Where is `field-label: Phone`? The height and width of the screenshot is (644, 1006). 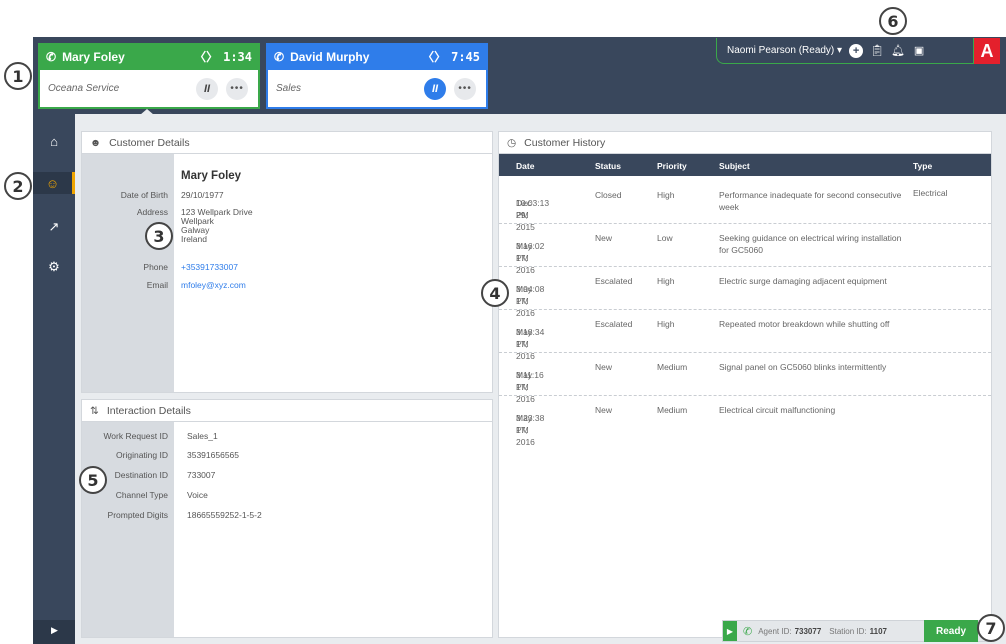 field-label: Phone is located at coordinates (155, 267).